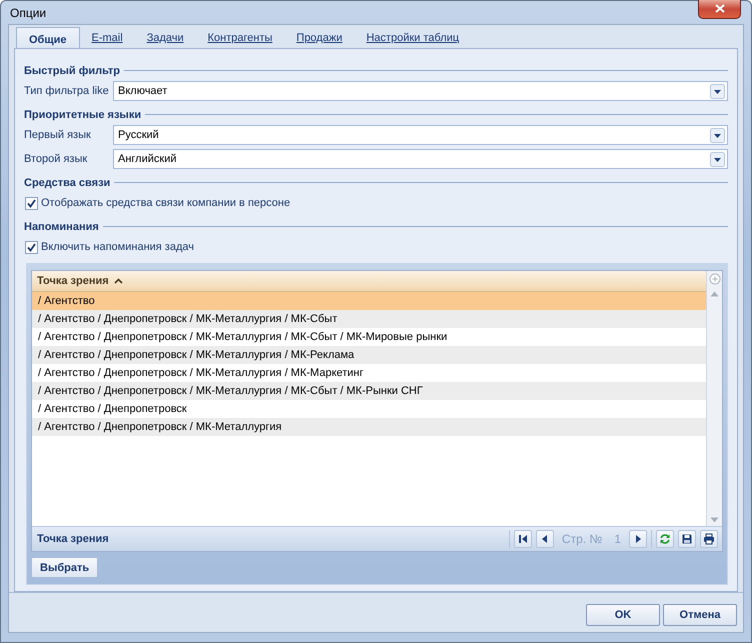 This screenshot has width=752, height=643. I want to click on next-page-button, so click(638, 539).